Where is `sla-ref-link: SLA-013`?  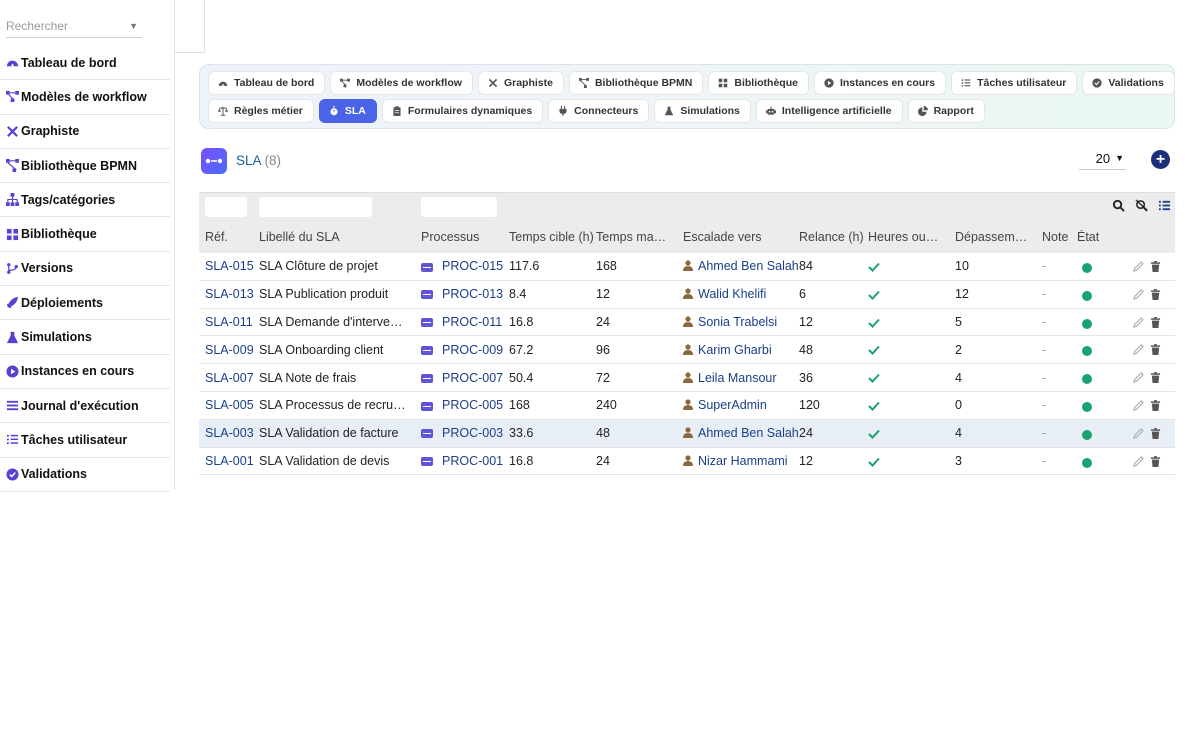
sla-ref-link: SLA-013 is located at coordinates (229, 294).